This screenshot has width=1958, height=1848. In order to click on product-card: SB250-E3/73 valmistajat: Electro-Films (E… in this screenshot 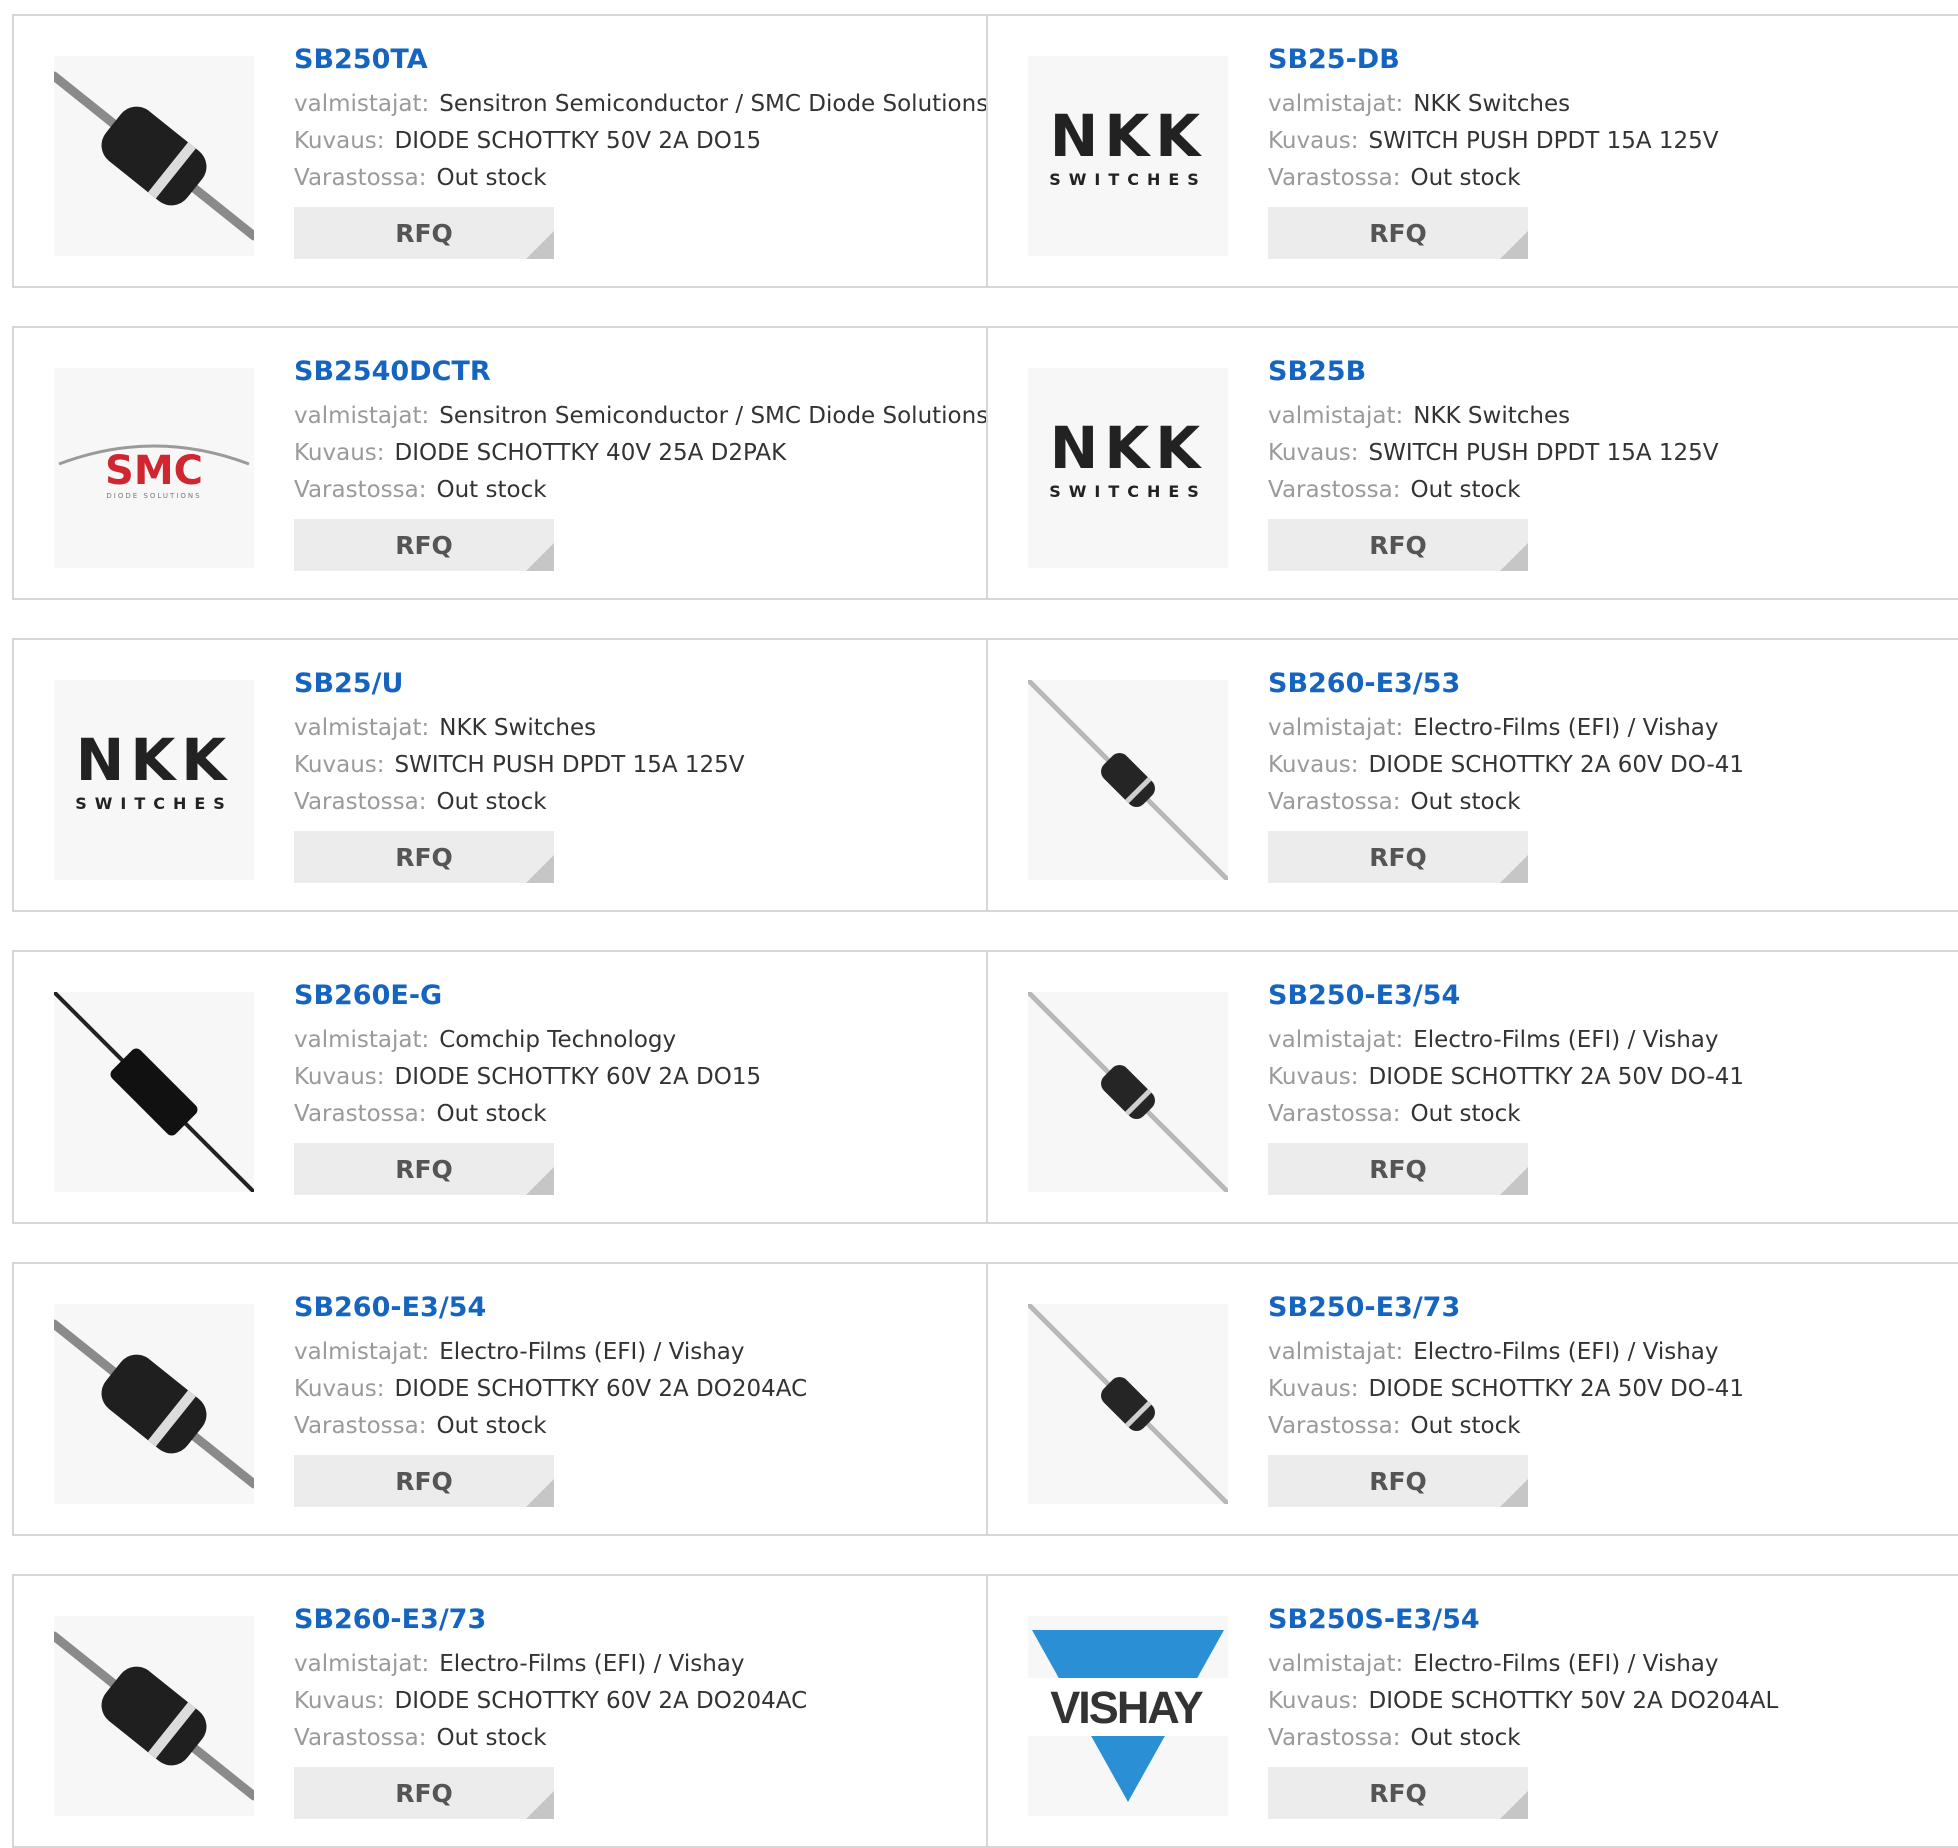, I will do `click(1472, 1399)`.